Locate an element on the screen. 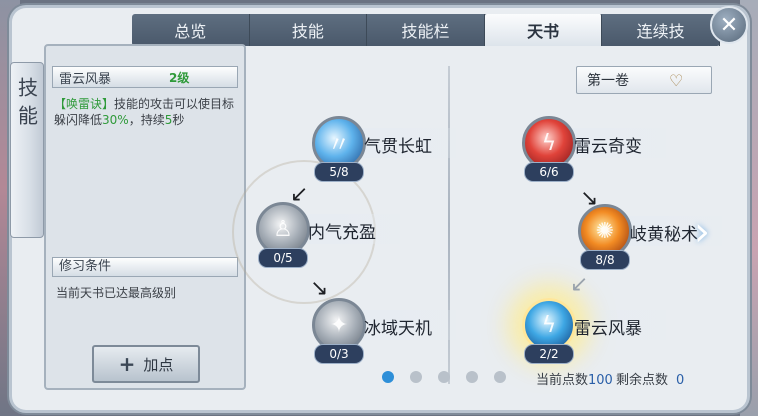  node-name: 冰域天机 is located at coordinates (398, 329).